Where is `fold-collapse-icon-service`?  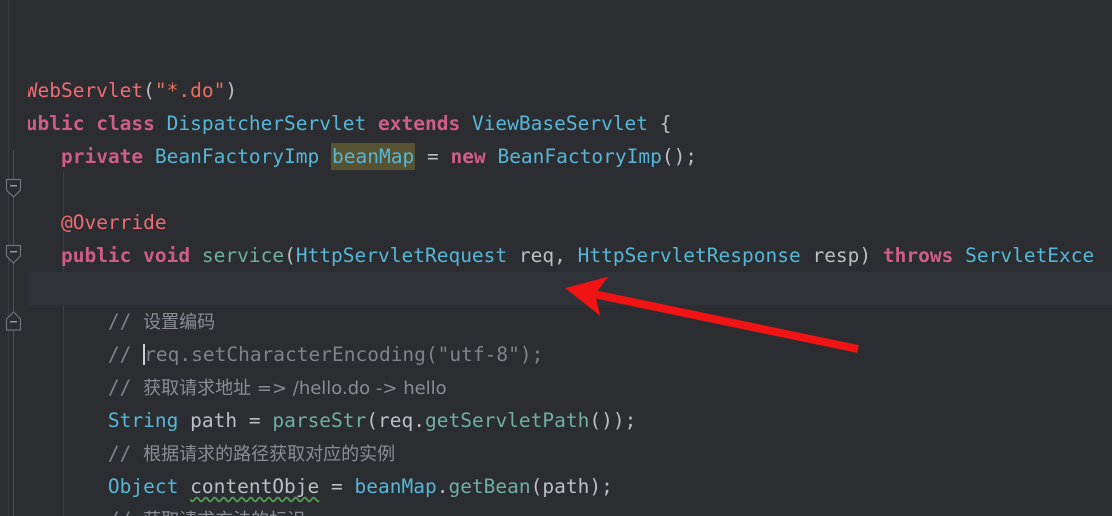 fold-collapse-icon-service is located at coordinates (13, 189).